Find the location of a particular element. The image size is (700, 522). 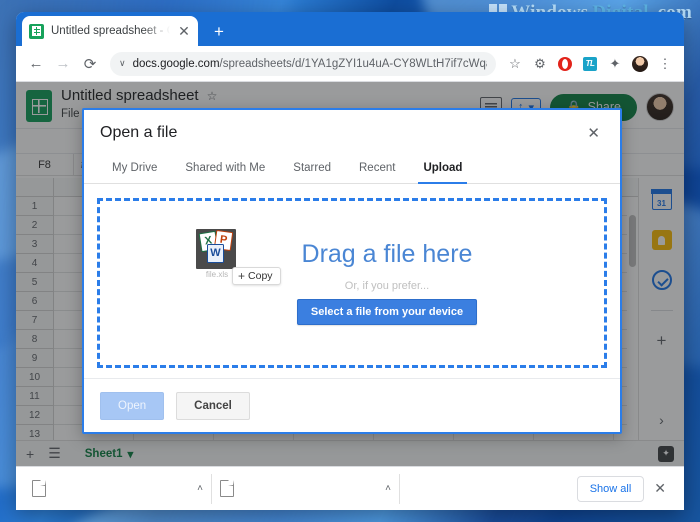

downloads-bar: ˄ ˄ Show all ✕ is located at coordinates (350, 488).